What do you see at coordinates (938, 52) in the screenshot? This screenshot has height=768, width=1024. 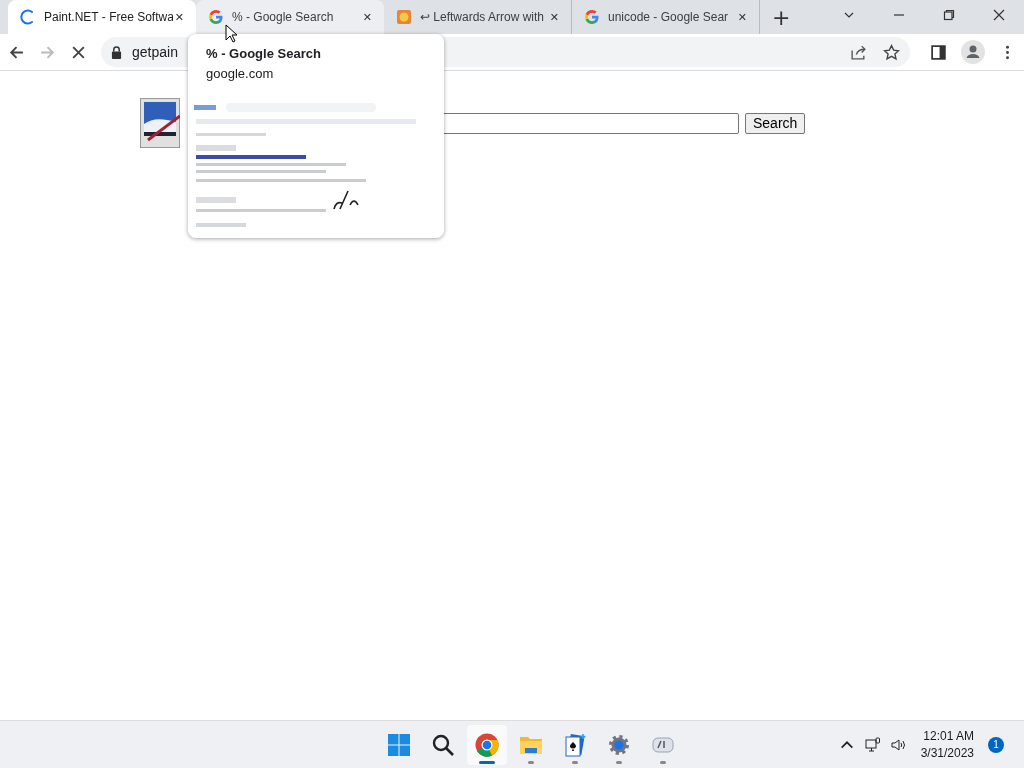 I see `side-panel-icon` at bounding box center [938, 52].